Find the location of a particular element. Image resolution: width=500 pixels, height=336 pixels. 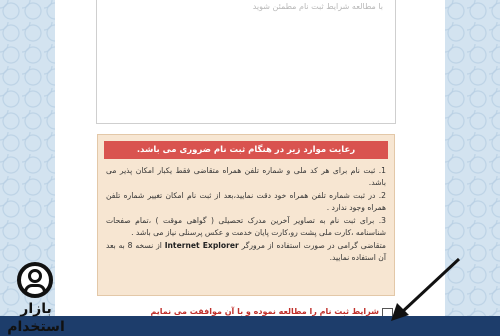

browser-name: Internet Explorer is located at coordinates (201, 245).